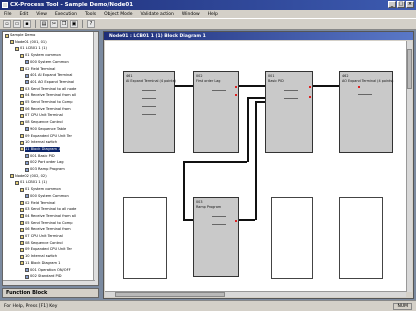 This screenshot has width=416, height=311. Describe the element at coordinates (49, 282) in the screenshot. I see `tree-horizontal-scrollbar` at that location.